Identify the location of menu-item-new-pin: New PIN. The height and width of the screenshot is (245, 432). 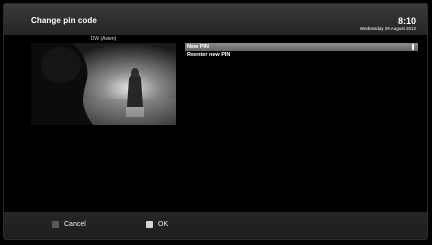
(301, 47).